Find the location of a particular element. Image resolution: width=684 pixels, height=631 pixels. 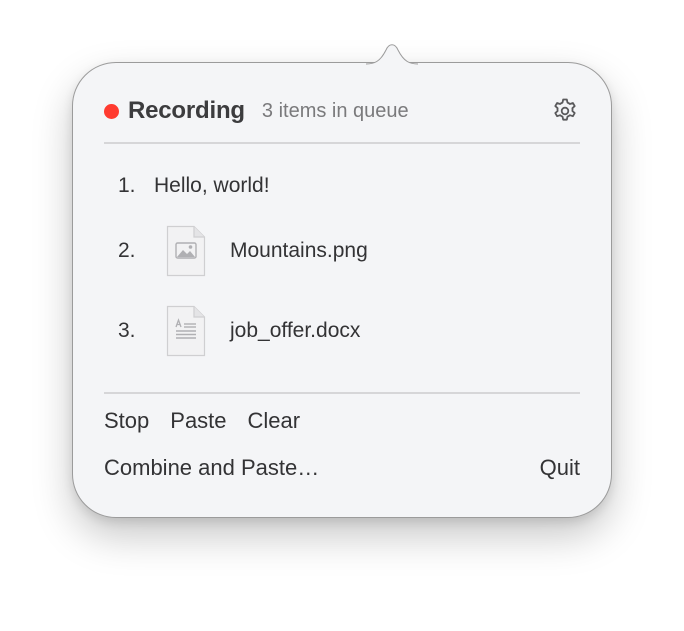

queue-item-number: 3. is located at coordinates (127, 330).